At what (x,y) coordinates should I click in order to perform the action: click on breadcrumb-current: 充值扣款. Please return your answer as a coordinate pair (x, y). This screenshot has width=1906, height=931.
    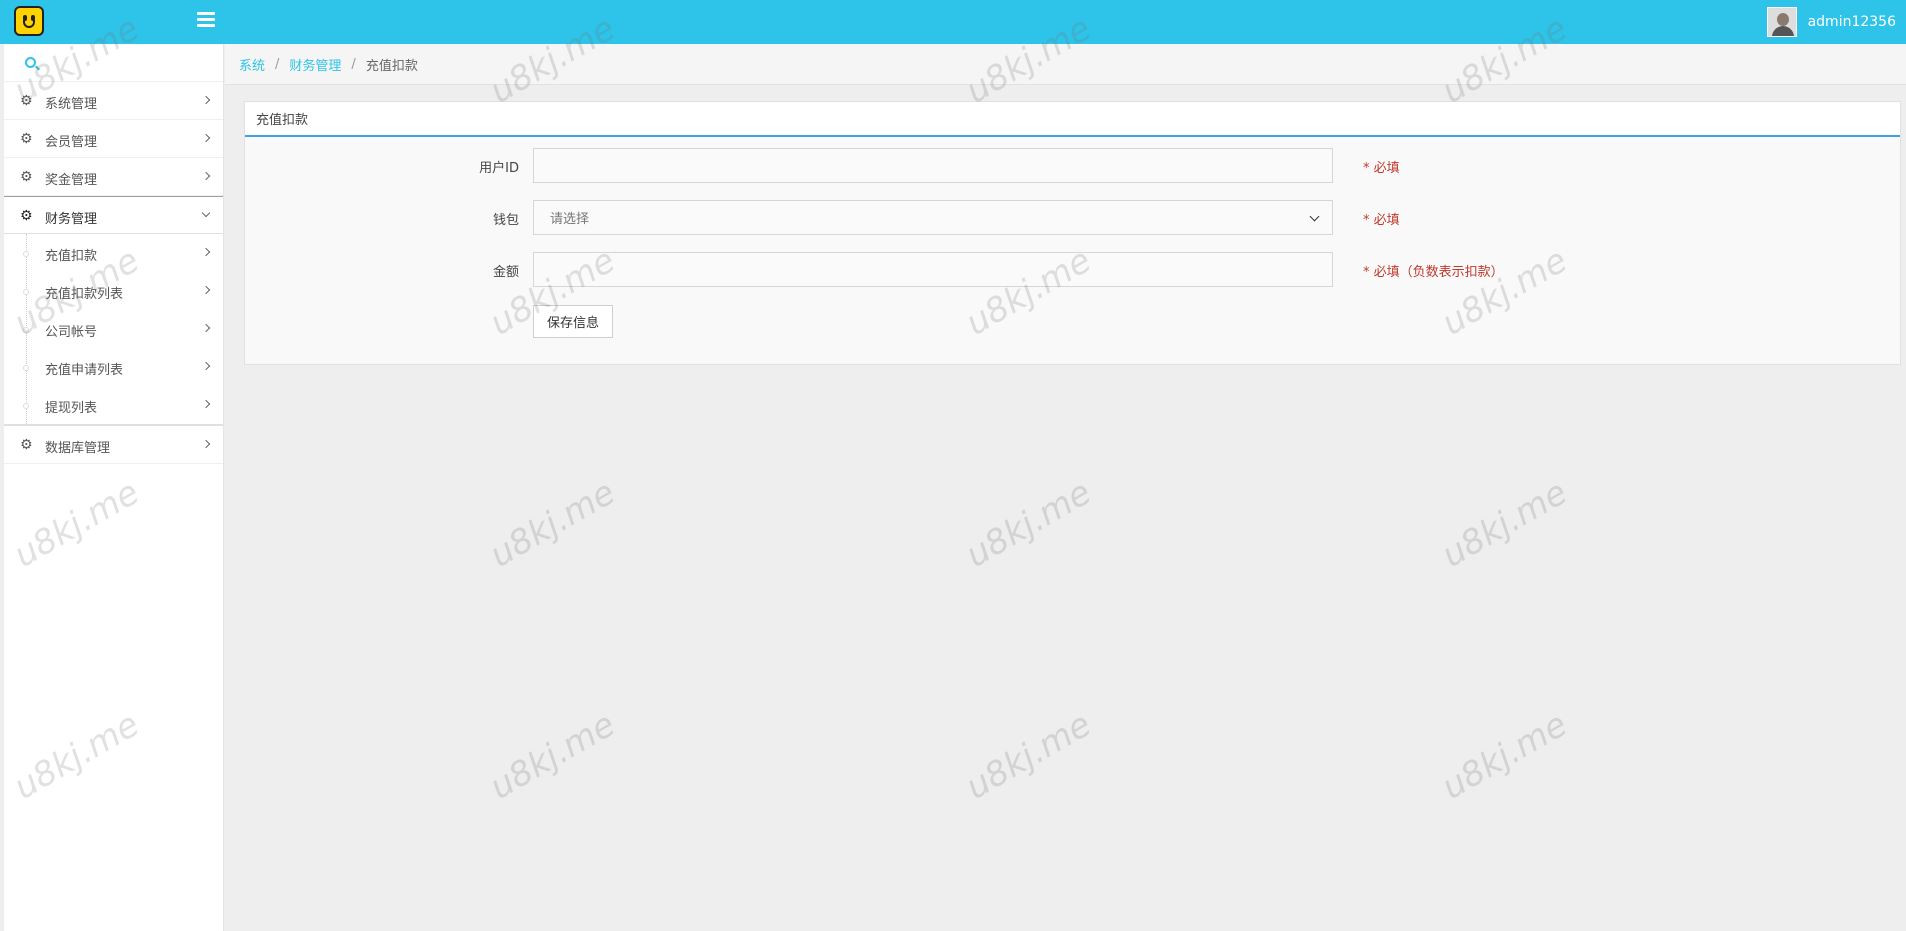
    Looking at the image, I should click on (391, 66).